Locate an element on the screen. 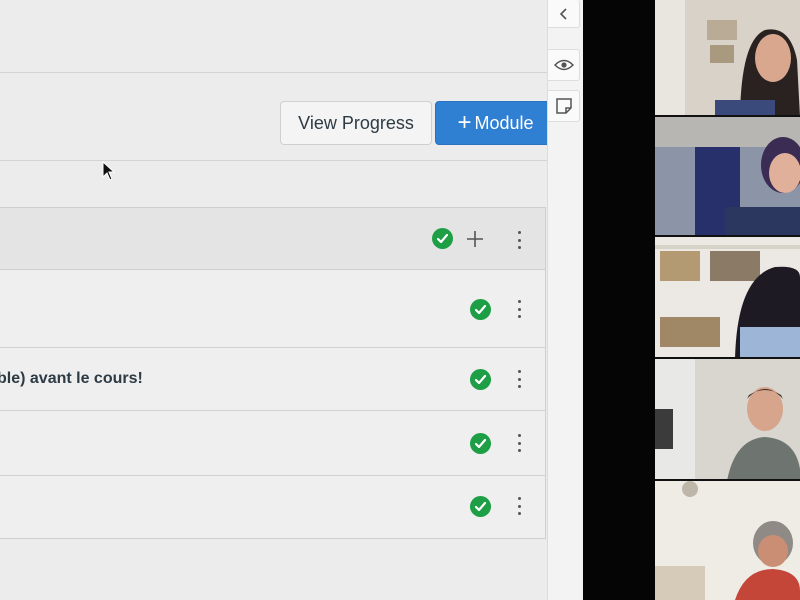 The width and height of the screenshot is (800, 600). module-item: ble) avant le cours! is located at coordinates (272, 379).